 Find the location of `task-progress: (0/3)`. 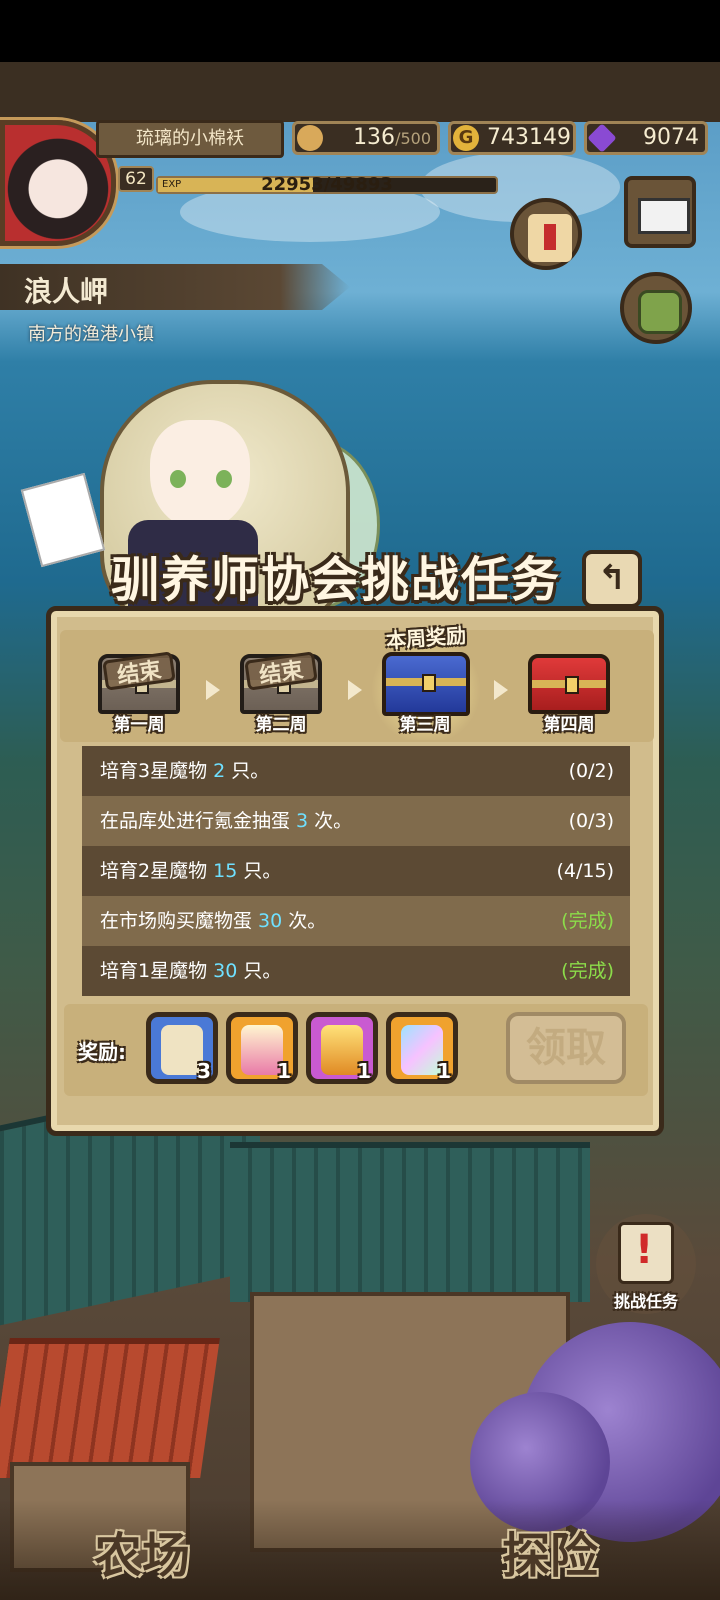

task-progress: (0/3) is located at coordinates (591, 821).